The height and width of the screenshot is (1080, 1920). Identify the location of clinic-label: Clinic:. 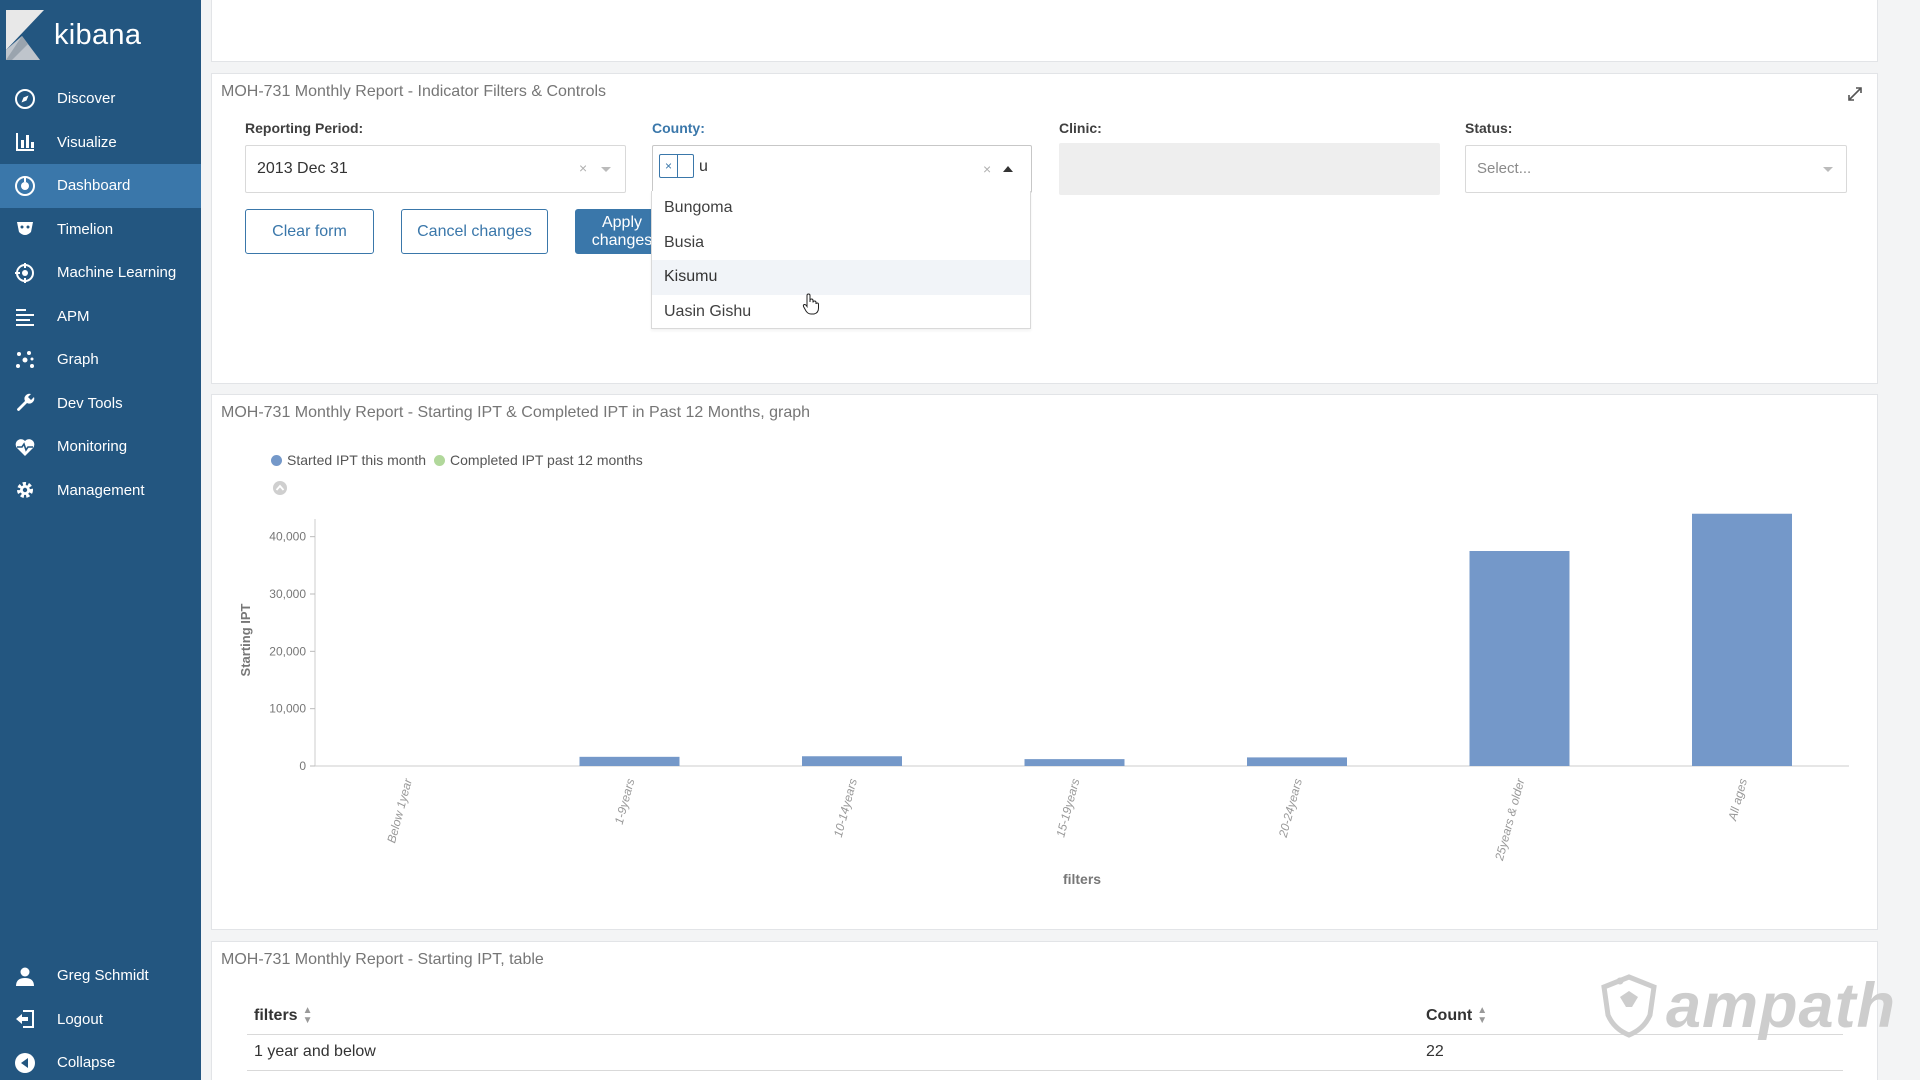
(1080, 128).